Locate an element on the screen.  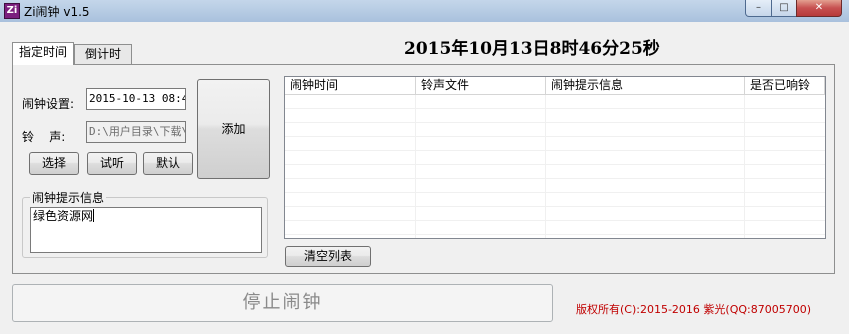
message-textarea: 绿色资源网 is located at coordinates (146, 230).